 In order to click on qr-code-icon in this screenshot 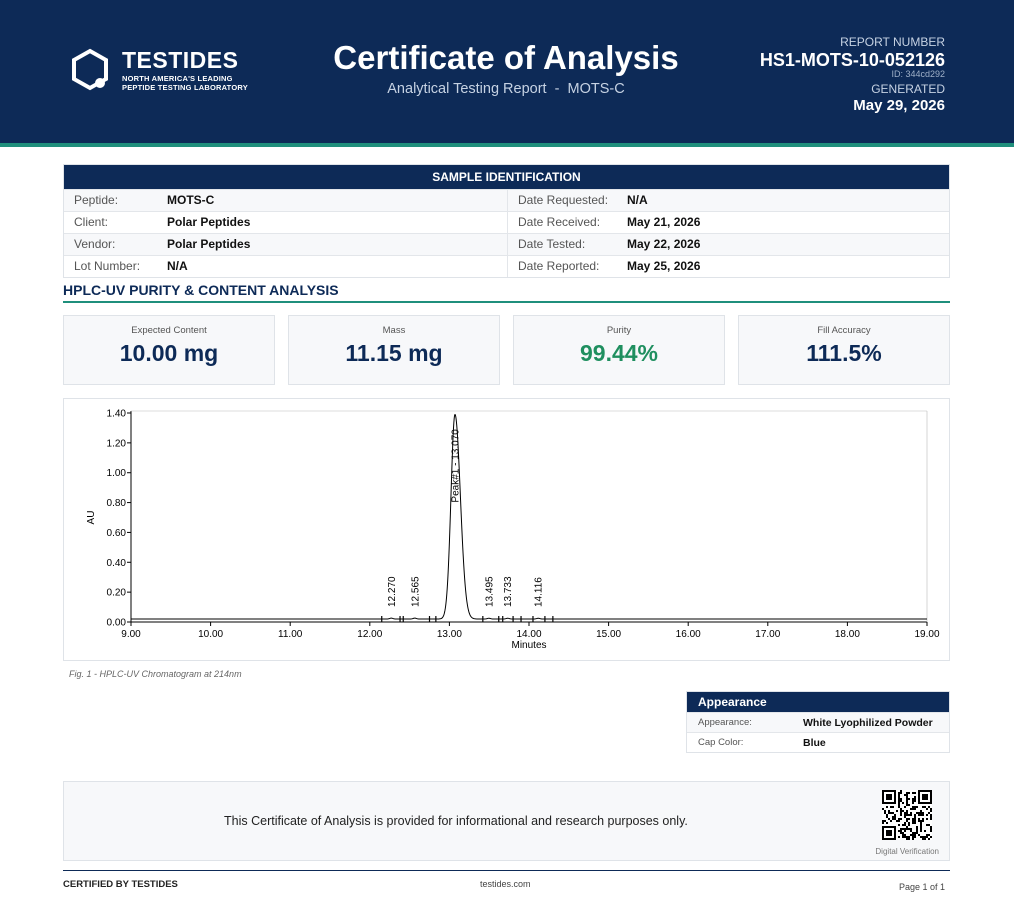, I will do `click(907, 815)`.